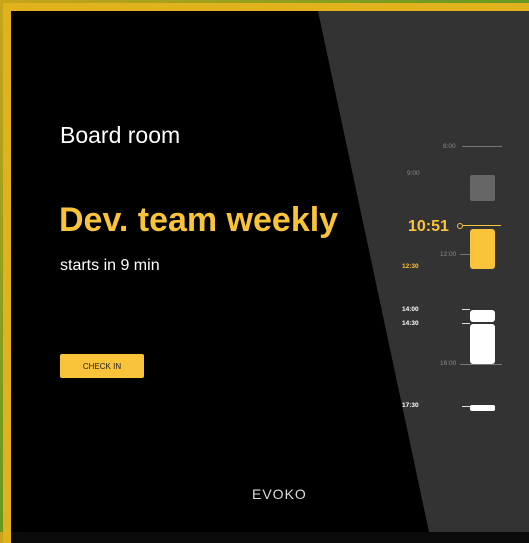 This screenshot has width=529, height=543. I want to click on timeline-hour-label: 12:00, so click(448, 254).